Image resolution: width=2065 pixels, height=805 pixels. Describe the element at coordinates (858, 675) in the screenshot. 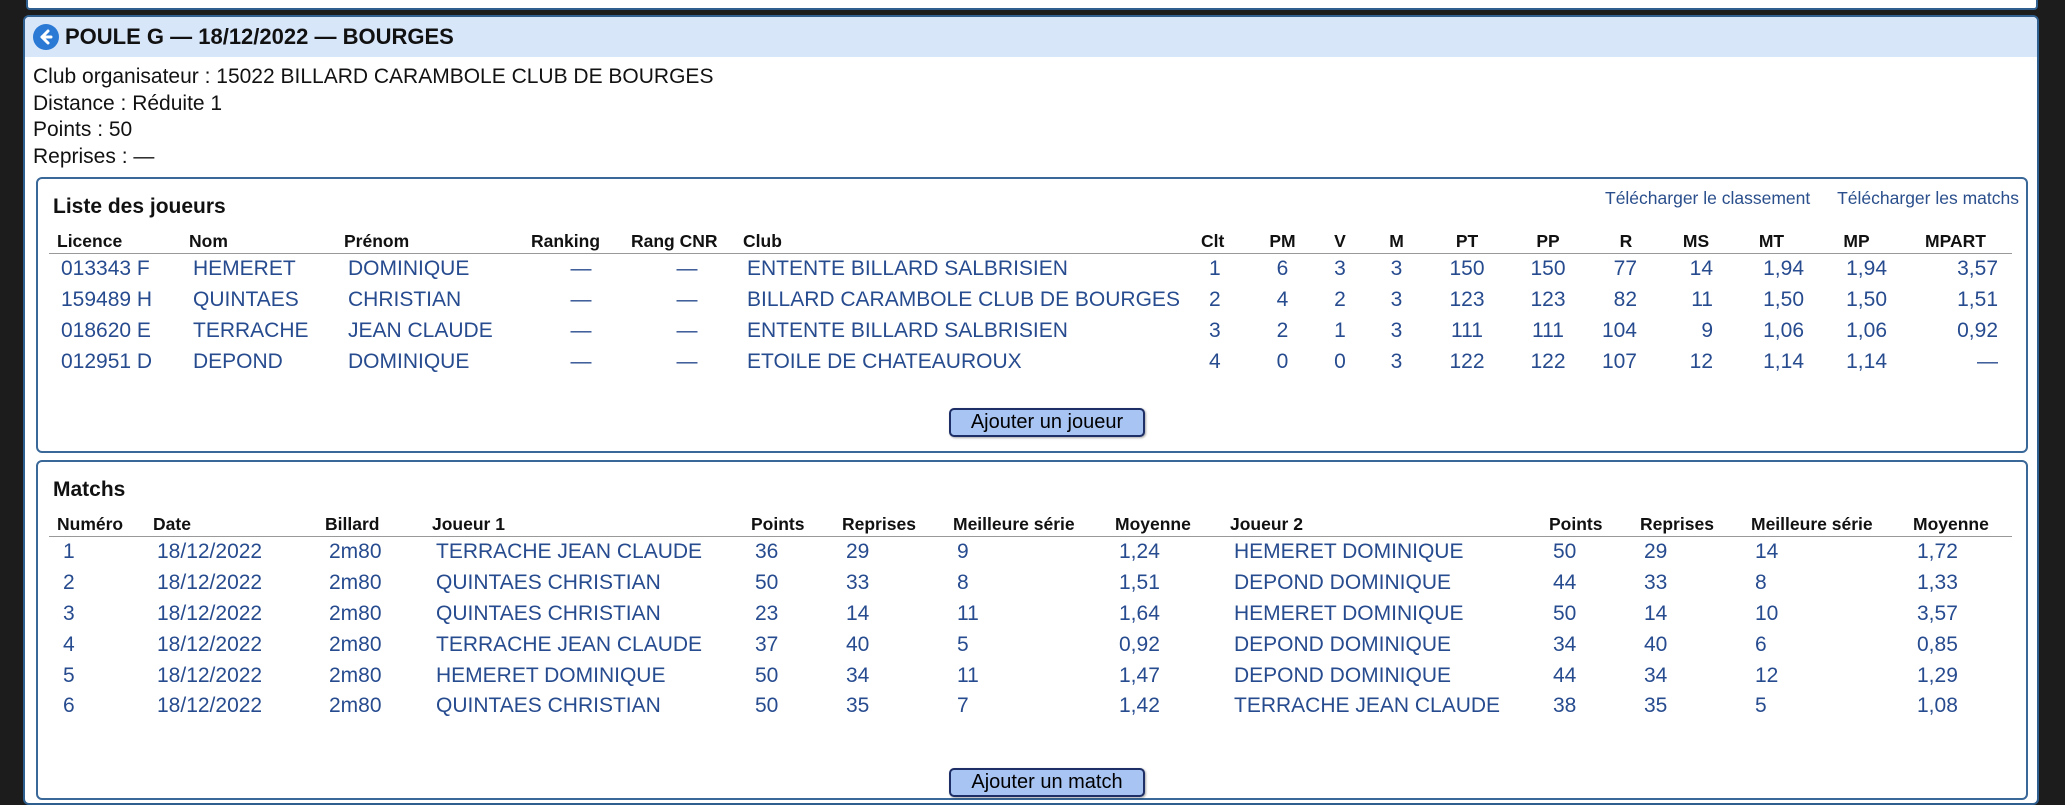

I see `match-reprises1-cell: 34` at that location.